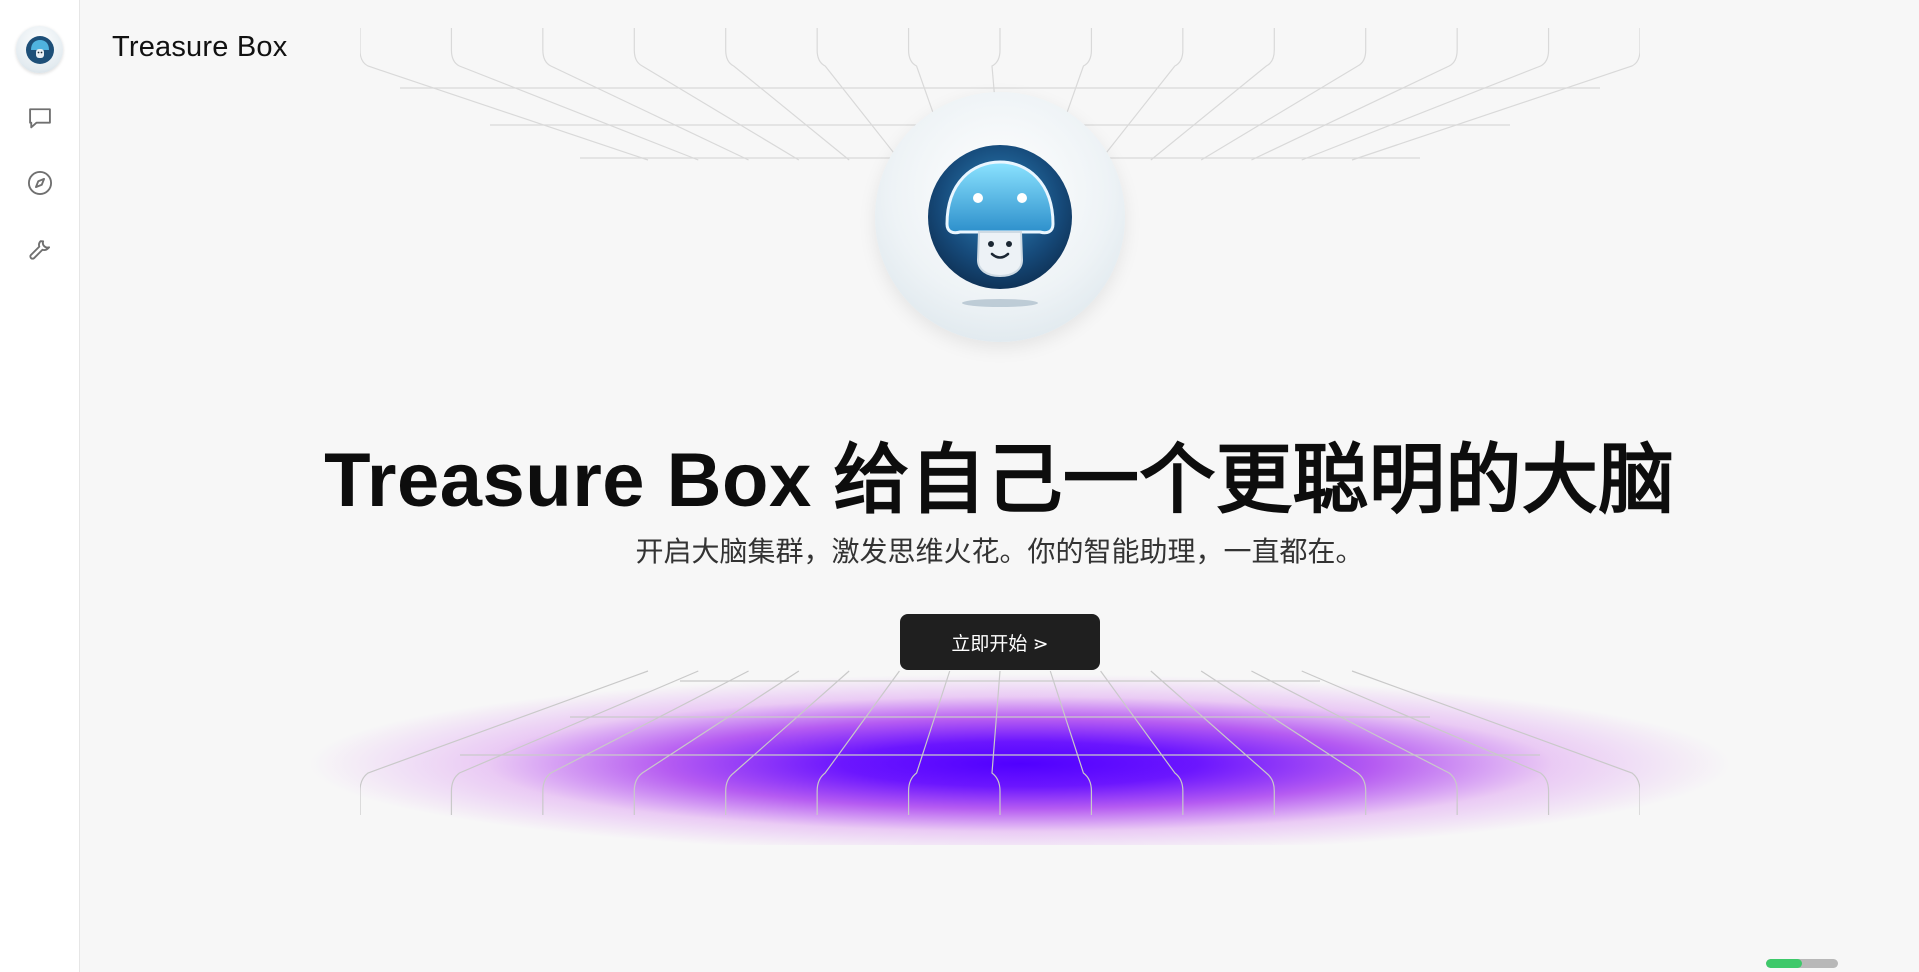 The height and width of the screenshot is (972, 1919). What do you see at coordinates (999, 551) in the screenshot?
I see `hero-subtitle: 开启大脑集群，激发思维火花。你的智能助理，一直都在。` at bounding box center [999, 551].